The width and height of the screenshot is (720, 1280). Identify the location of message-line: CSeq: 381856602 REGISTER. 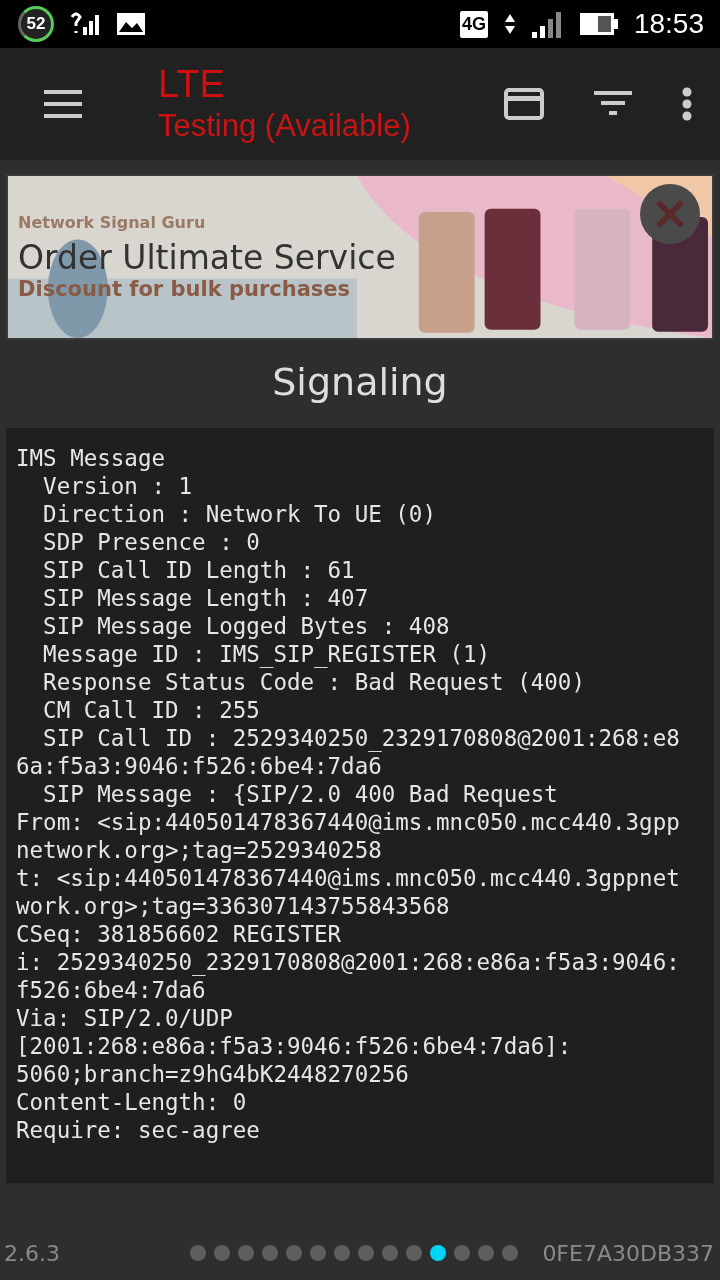
(179, 934).